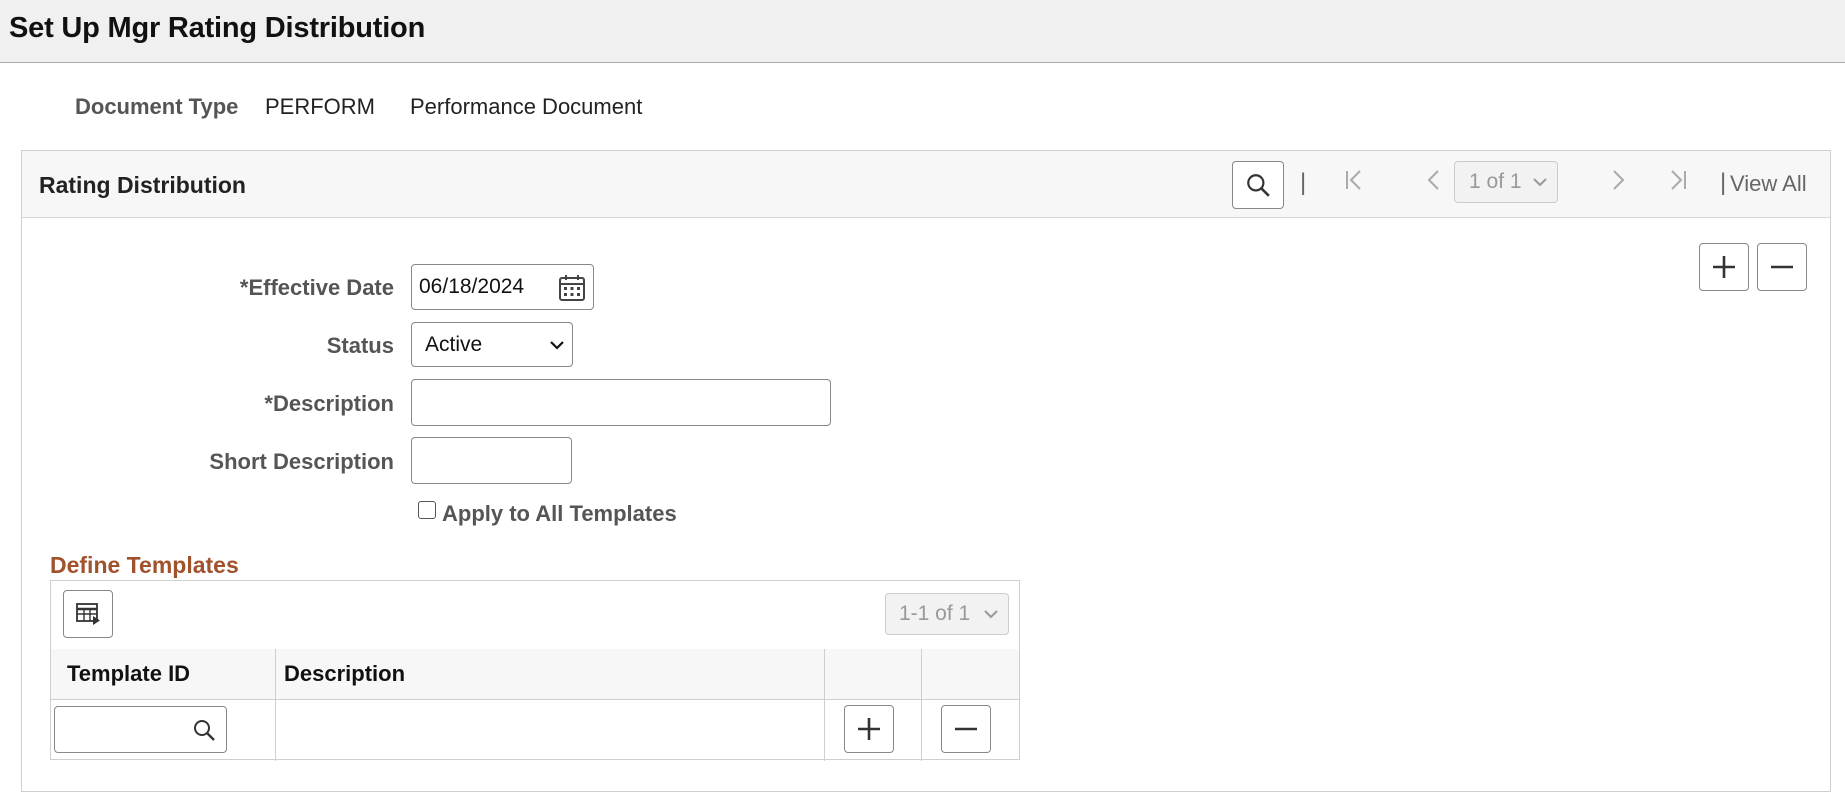 The height and width of the screenshot is (792, 1845). I want to click on column-header-template-id: Template ID, so click(128, 674).